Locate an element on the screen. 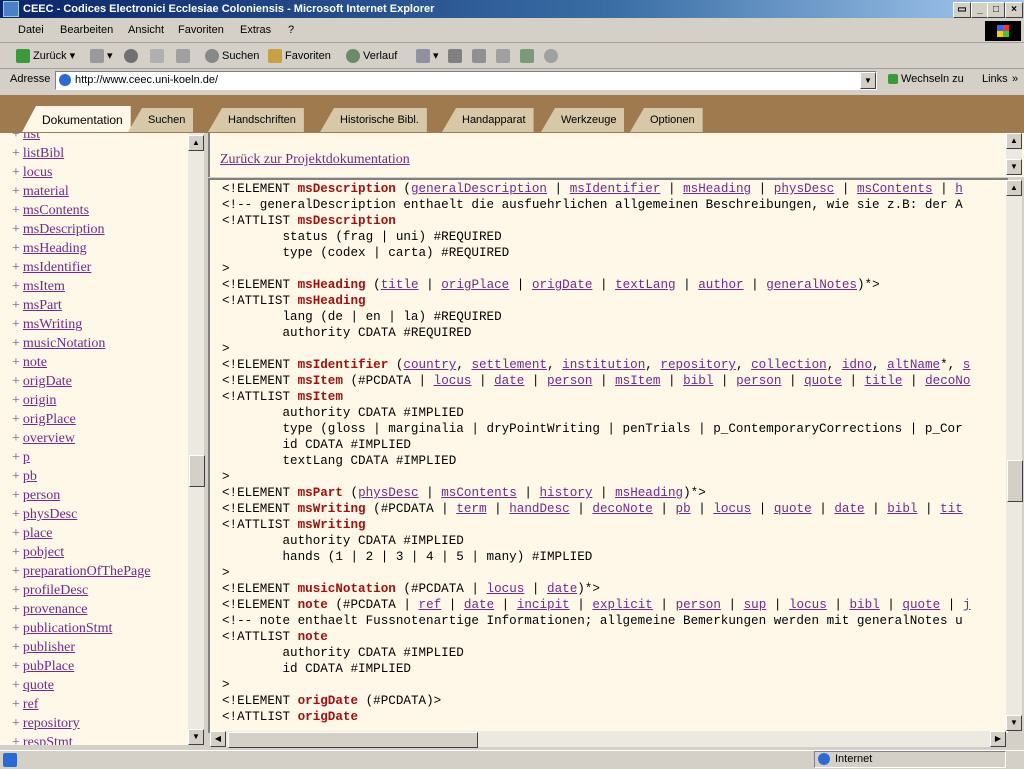  discuss-button is located at coordinates (504, 56).